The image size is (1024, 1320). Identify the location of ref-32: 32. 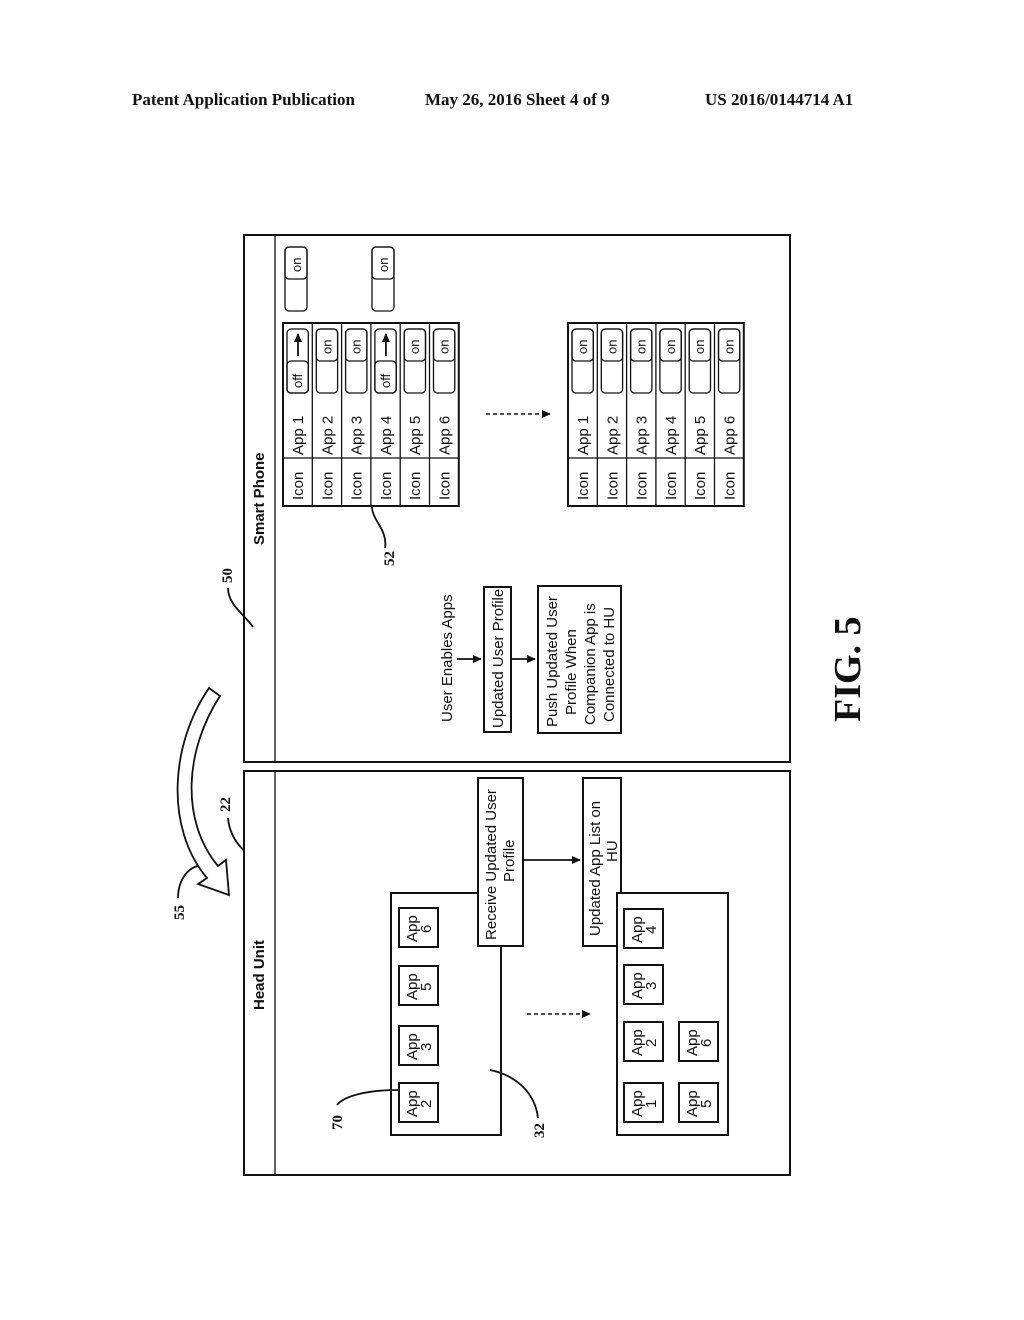
(540, 1130).